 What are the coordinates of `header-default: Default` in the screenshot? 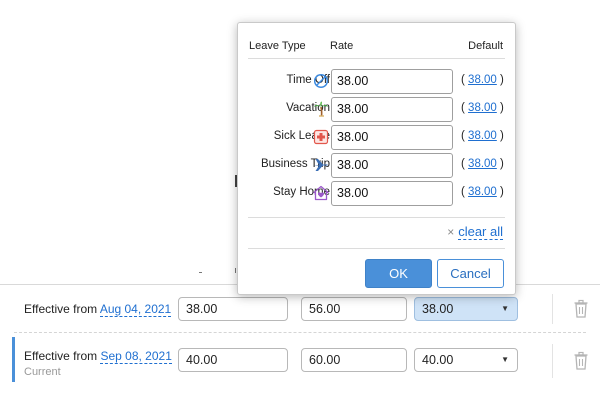 It's located at (485, 46).